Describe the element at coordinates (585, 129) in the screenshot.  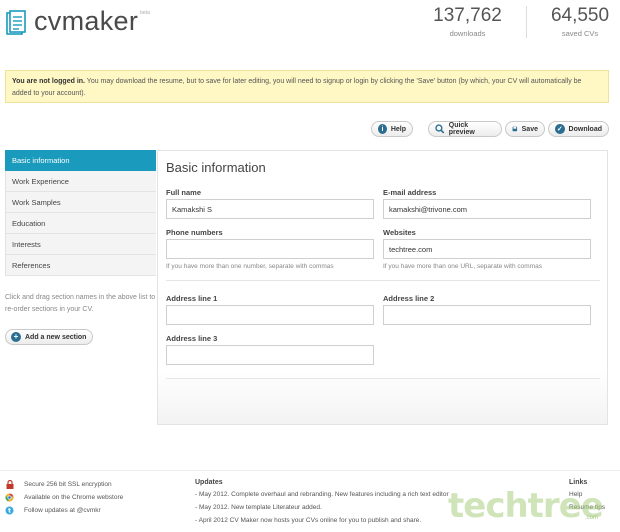
I see `download-label: Download` at that location.